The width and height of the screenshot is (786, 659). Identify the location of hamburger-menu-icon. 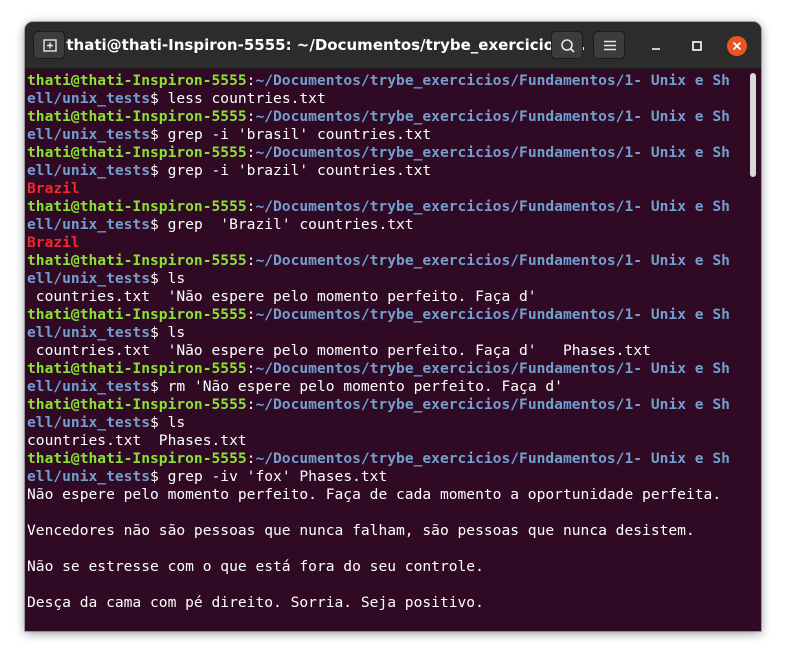
(610, 45).